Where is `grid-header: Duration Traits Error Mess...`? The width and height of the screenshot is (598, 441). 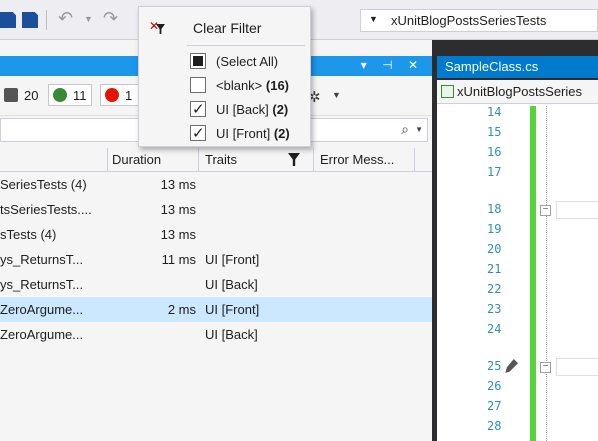
grid-header: Duration Traits Error Mess... is located at coordinates (216, 160).